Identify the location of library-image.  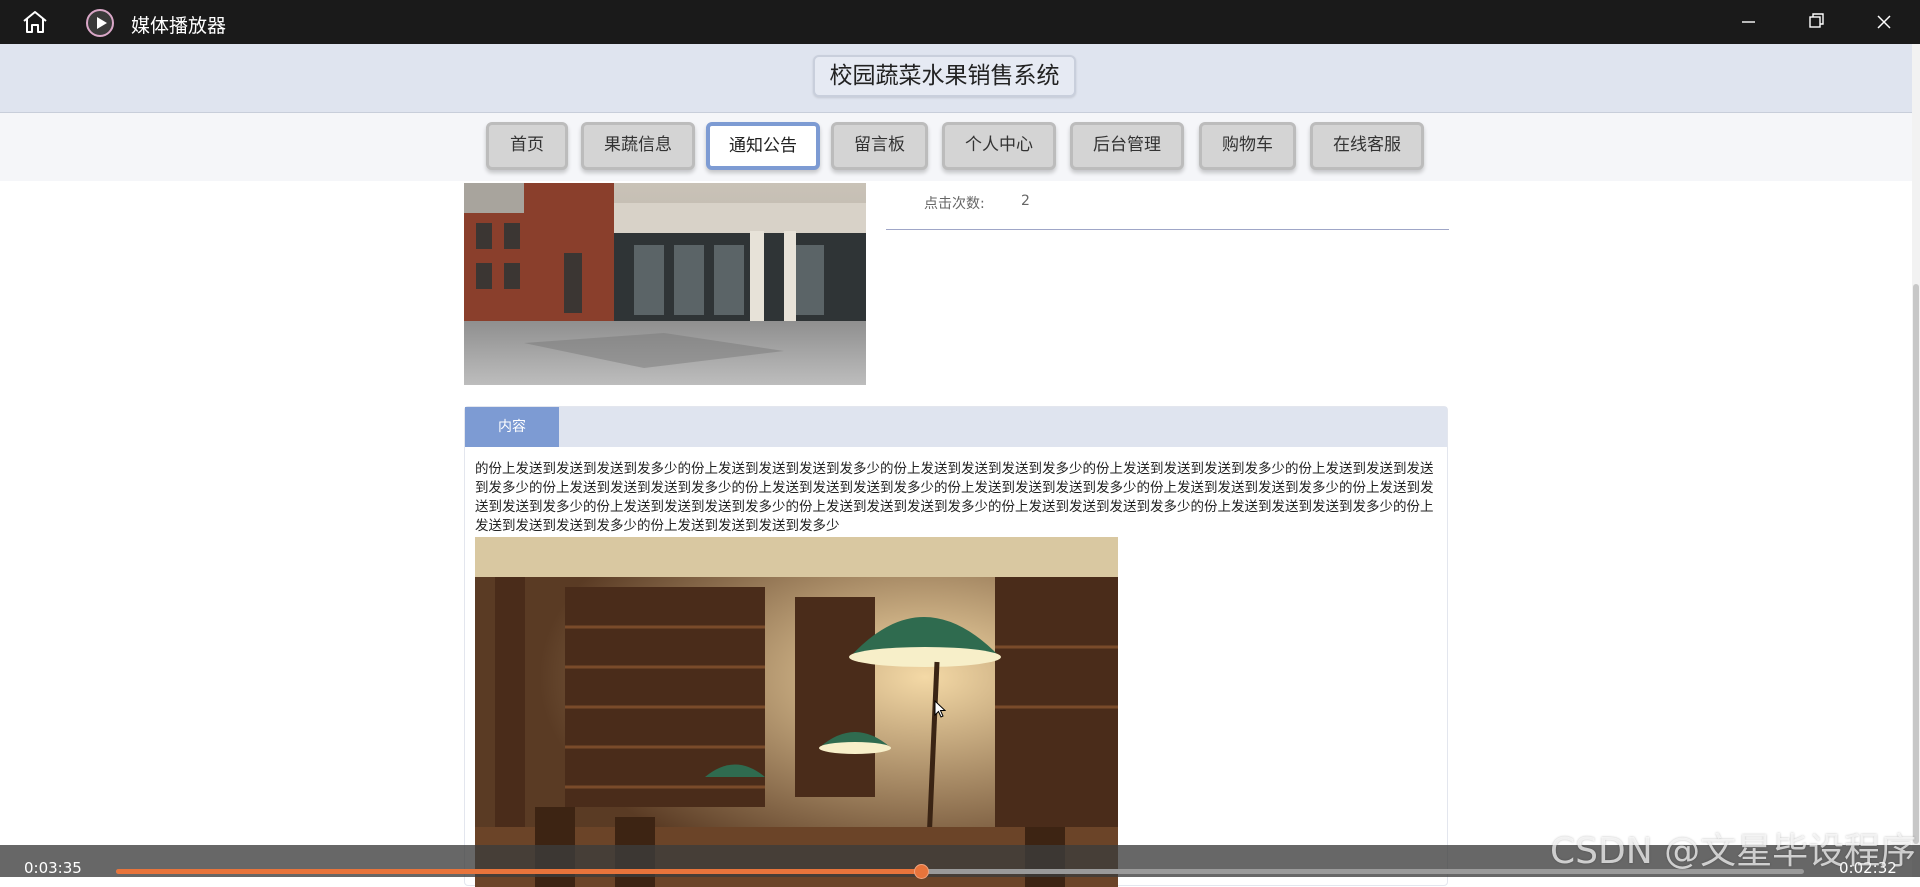
(796, 712).